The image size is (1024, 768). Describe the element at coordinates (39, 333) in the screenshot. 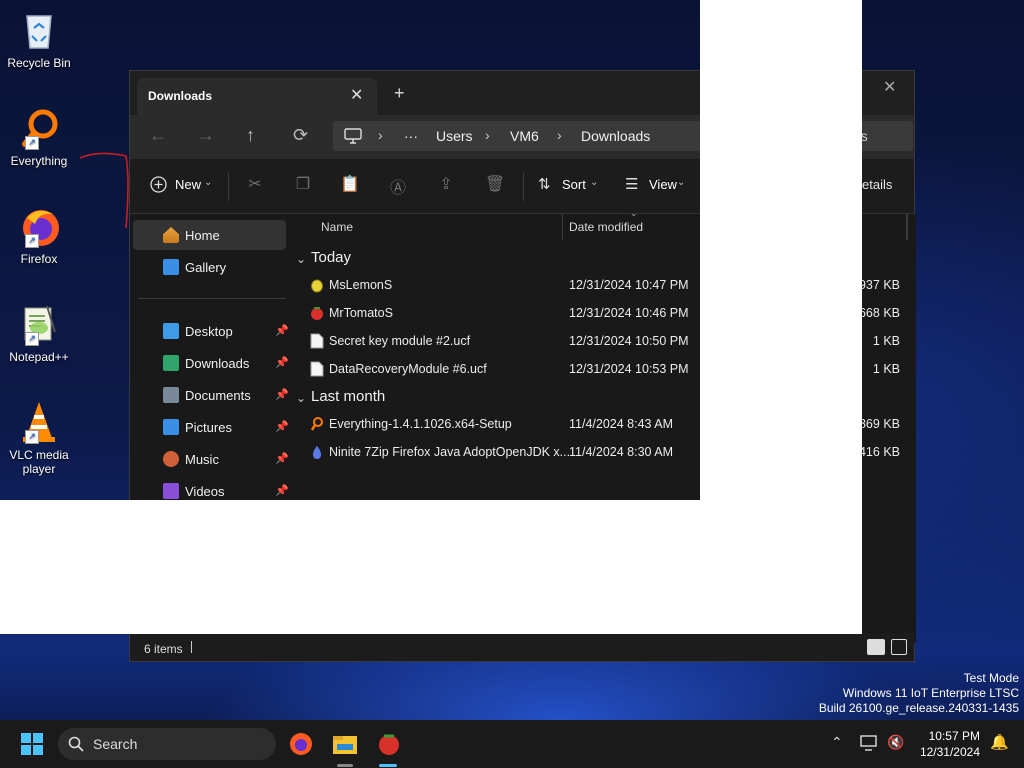

I see `desktop-icon-notepad-plus-plus: ↗ Notepad++` at that location.